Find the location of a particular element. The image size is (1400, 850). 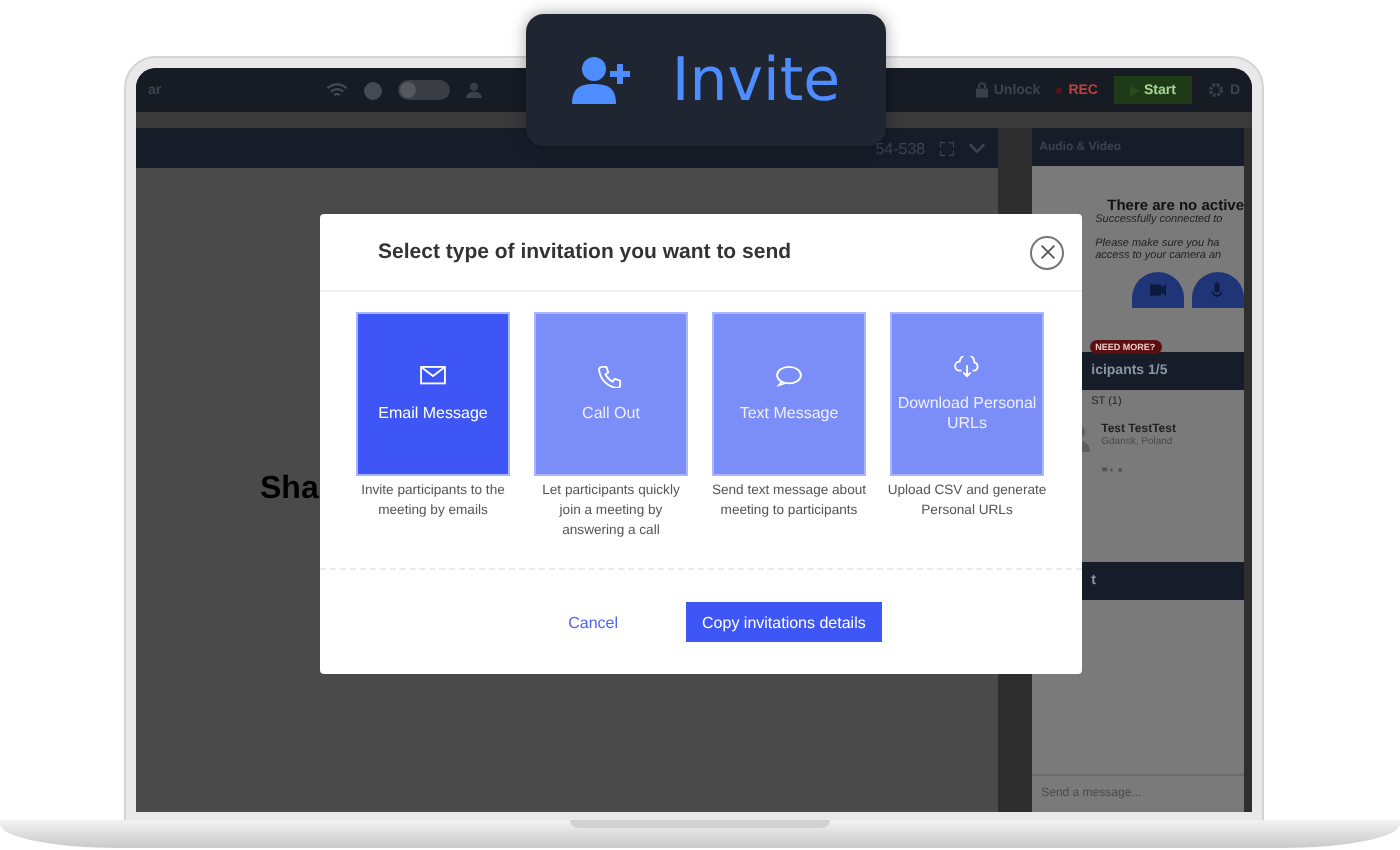

envelope-icon is located at coordinates (433, 376).